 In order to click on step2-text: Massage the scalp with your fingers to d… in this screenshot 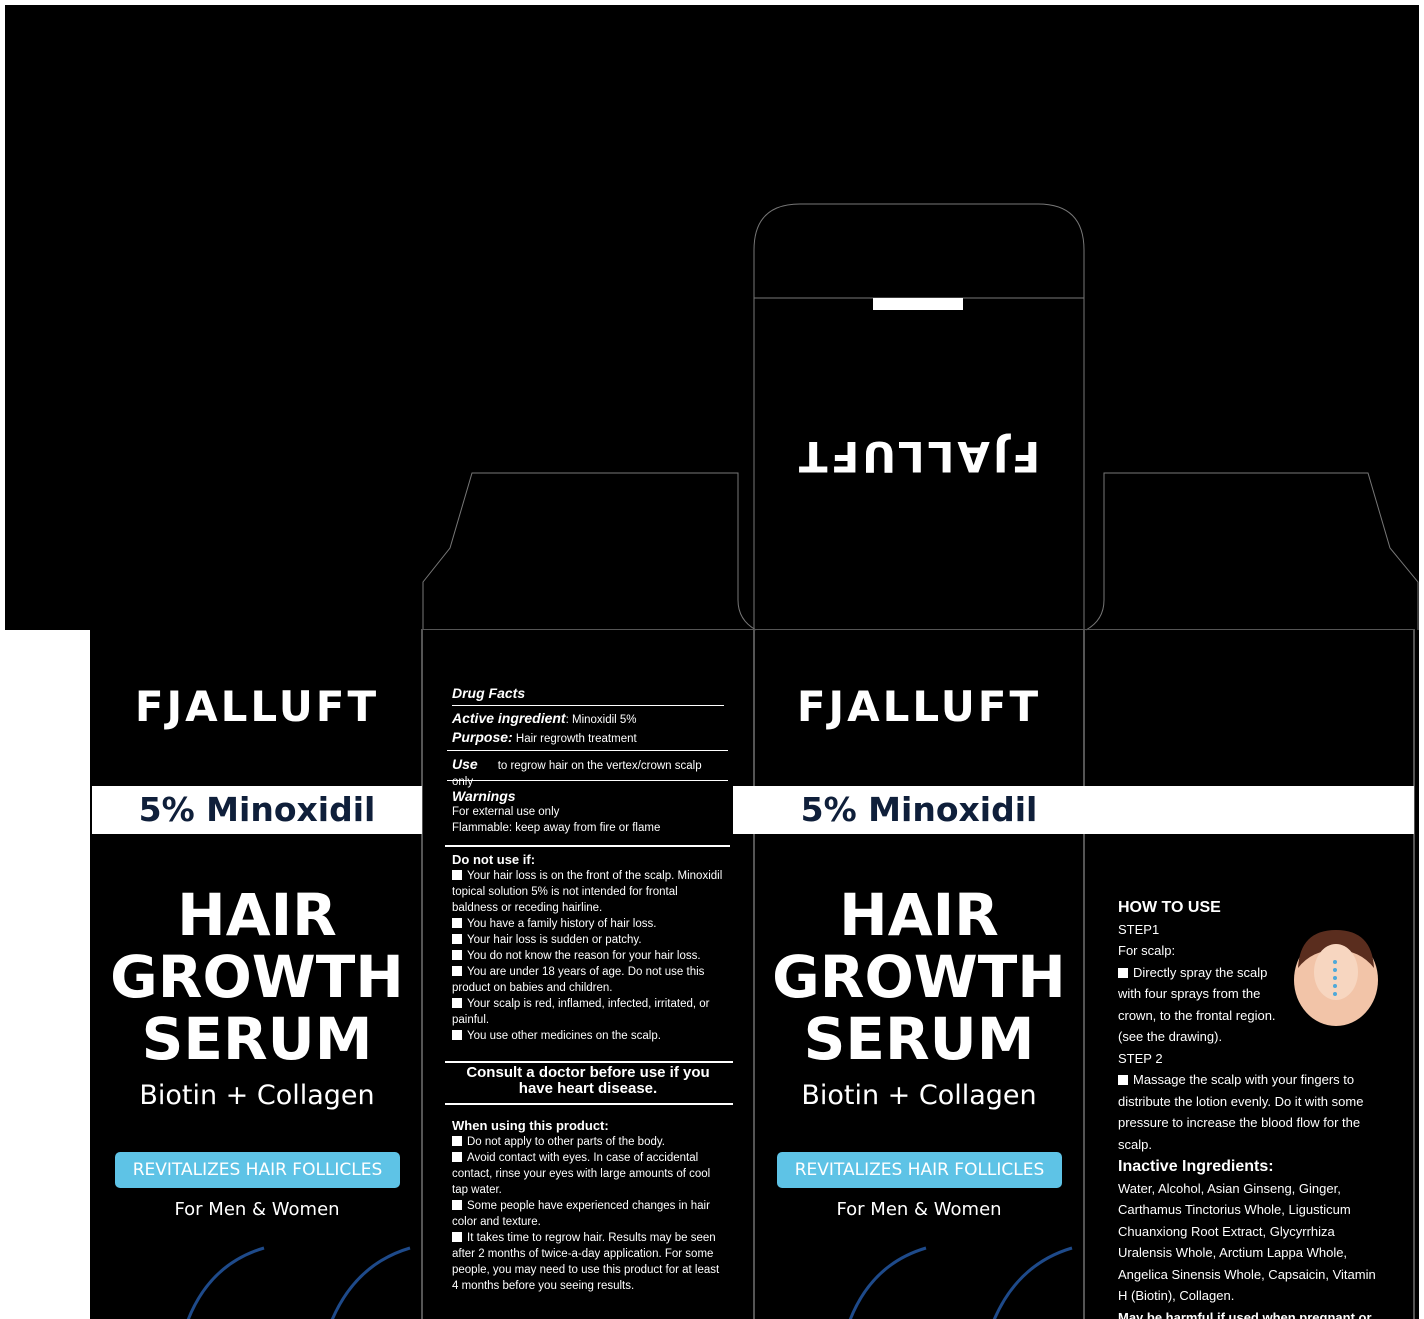, I will do `click(1241, 1112)`.